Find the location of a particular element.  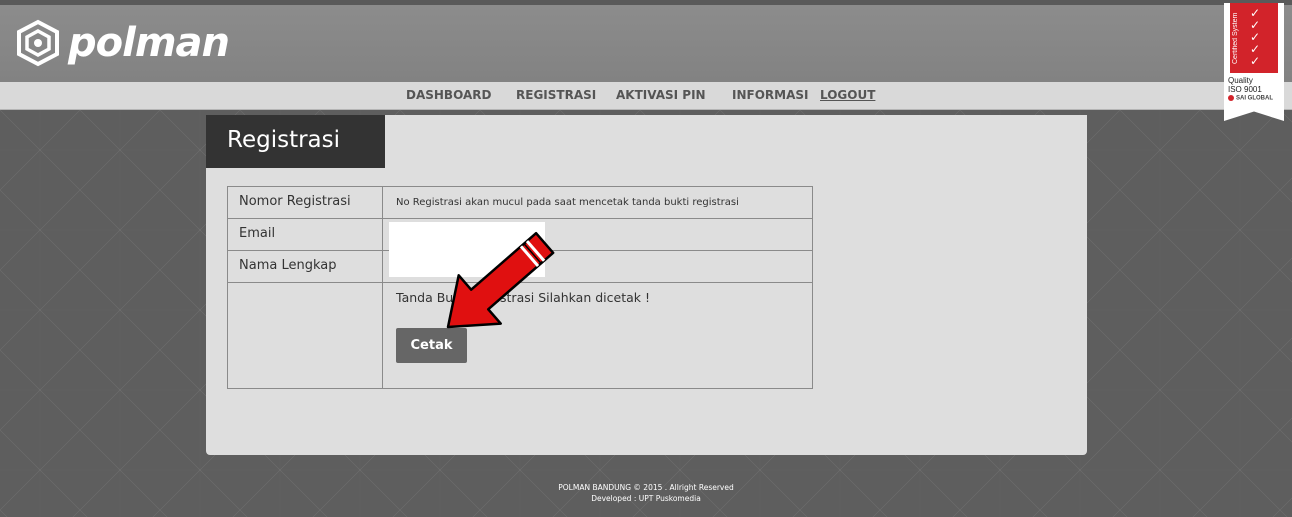

cert-vertical-text: Certified System is located at coordinates (1235, 38).